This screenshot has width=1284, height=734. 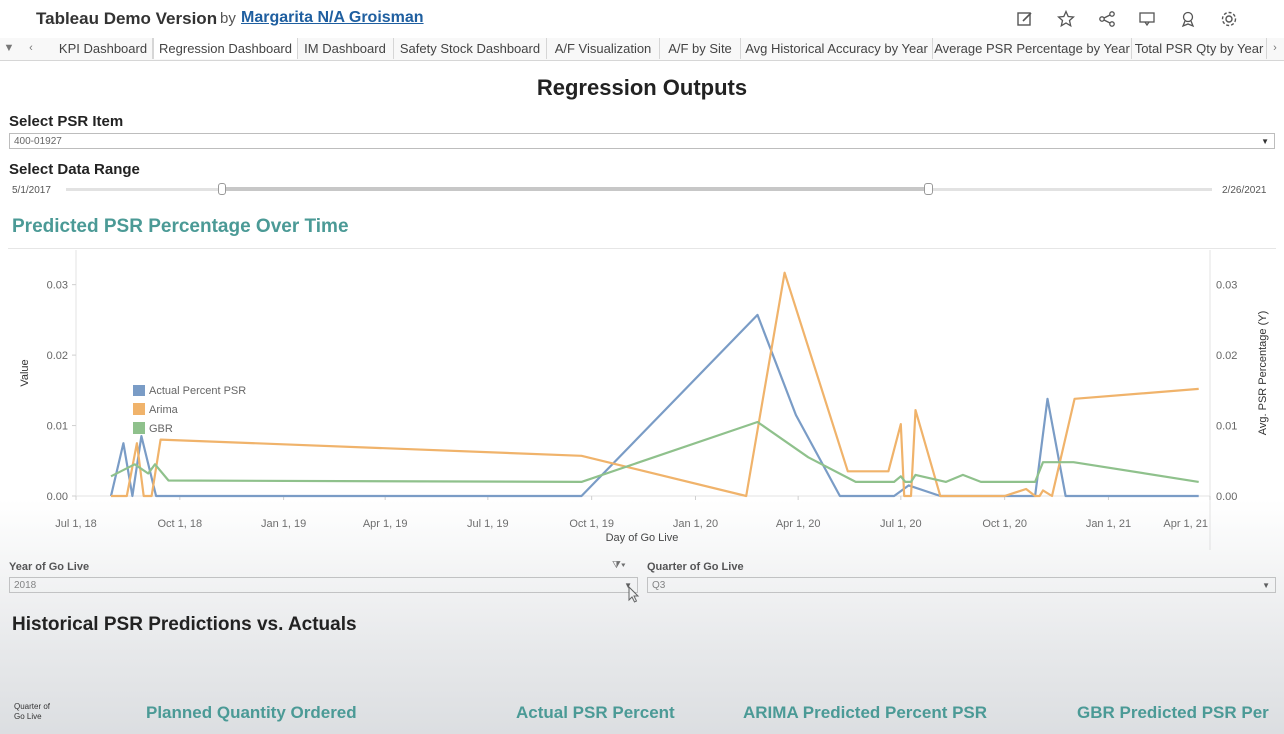 I want to click on page-title: Regression Outputs, so click(x=642, y=87).